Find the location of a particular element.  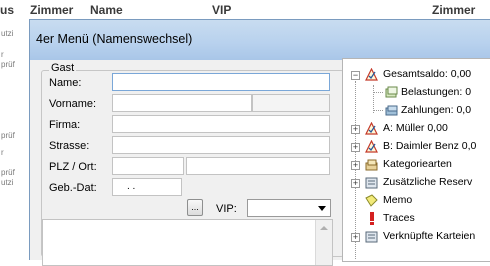

traces-icon is located at coordinates (372, 218).